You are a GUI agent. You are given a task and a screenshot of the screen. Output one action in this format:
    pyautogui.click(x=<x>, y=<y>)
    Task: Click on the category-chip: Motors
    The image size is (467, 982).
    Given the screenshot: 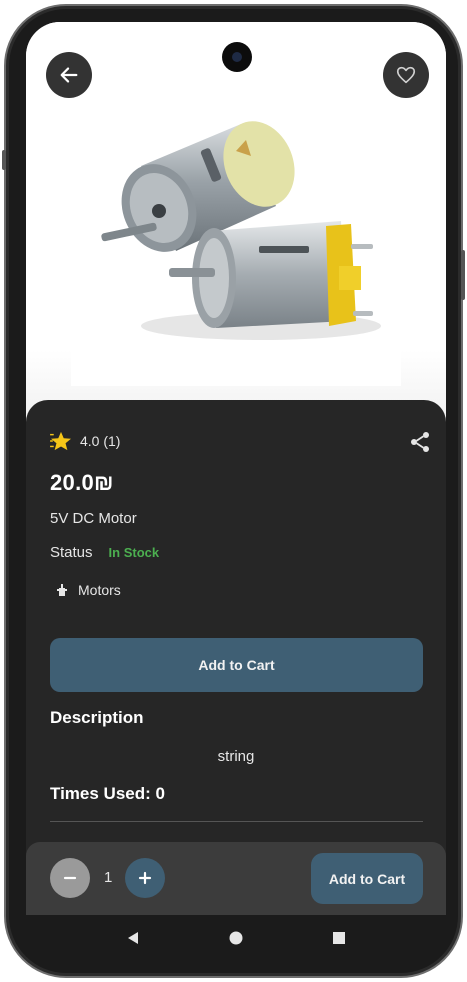 What is the action you would take?
    pyautogui.click(x=88, y=590)
    